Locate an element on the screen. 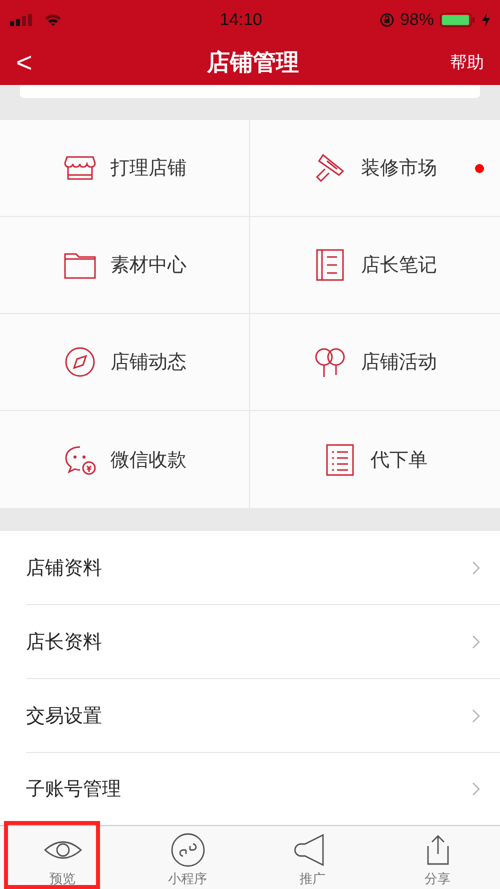  rotation-lock-icon is located at coordinates (387, 20).